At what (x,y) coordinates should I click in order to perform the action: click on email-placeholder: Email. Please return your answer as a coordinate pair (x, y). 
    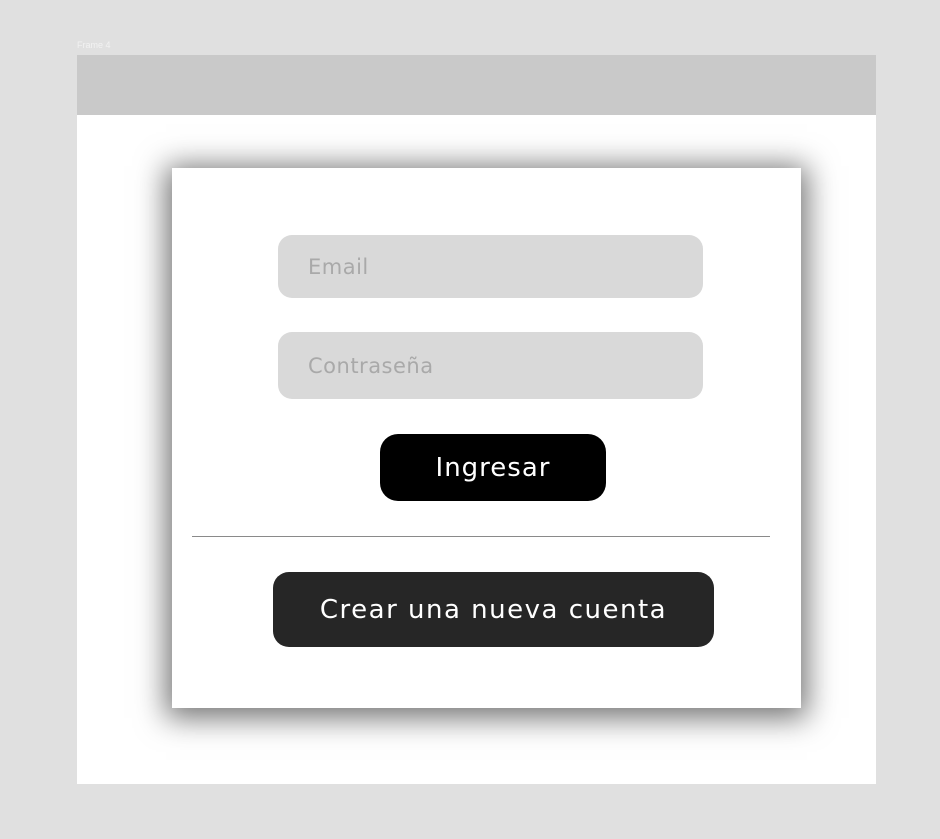
    Looking at the image, I should click on (338, 266).